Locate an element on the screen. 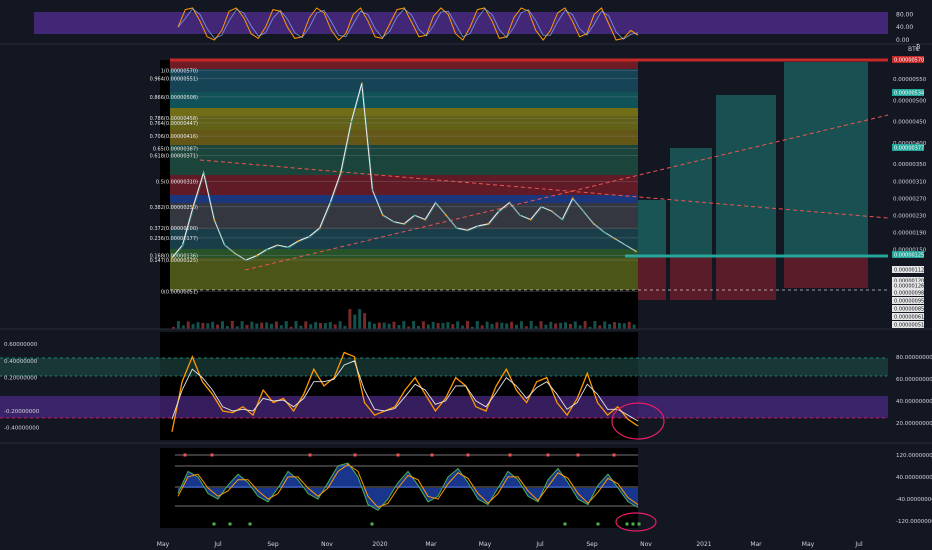  oscillator-right-tick: 60.00000000 is located at coordinates (914, 380).